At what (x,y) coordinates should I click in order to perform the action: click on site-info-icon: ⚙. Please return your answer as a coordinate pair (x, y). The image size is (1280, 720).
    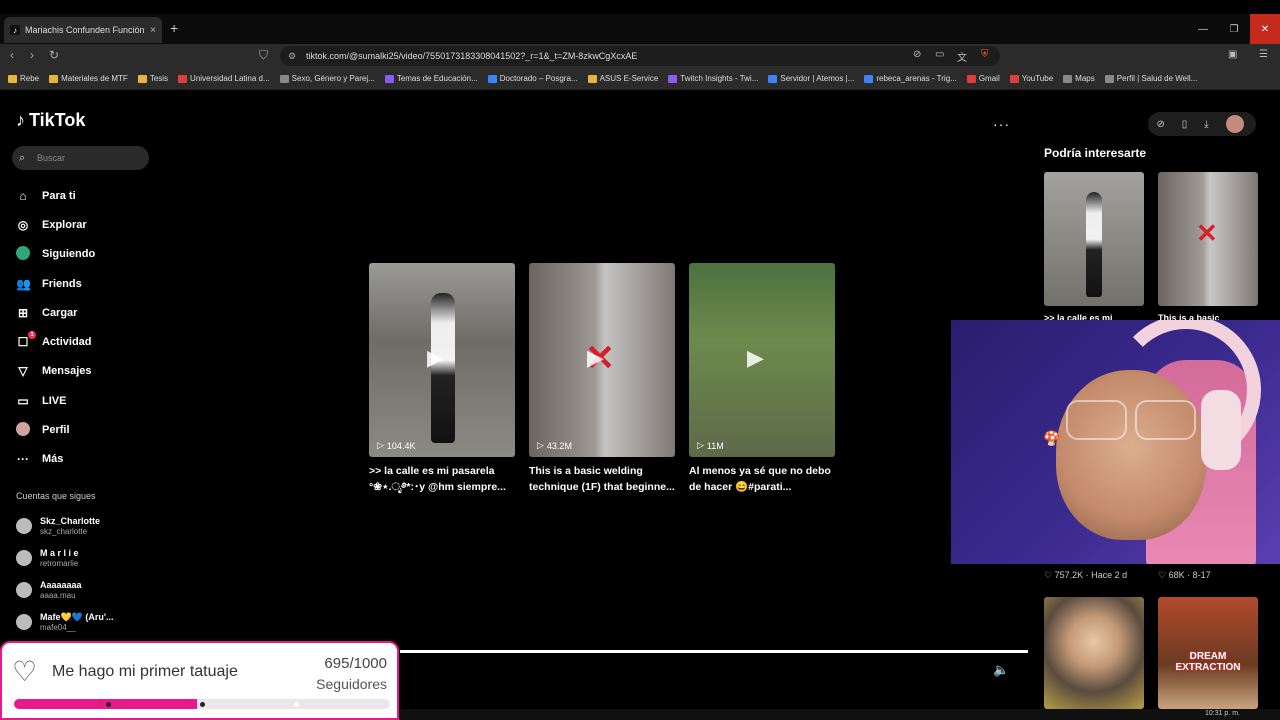
    Looking at the image, I should click on (292, 56).